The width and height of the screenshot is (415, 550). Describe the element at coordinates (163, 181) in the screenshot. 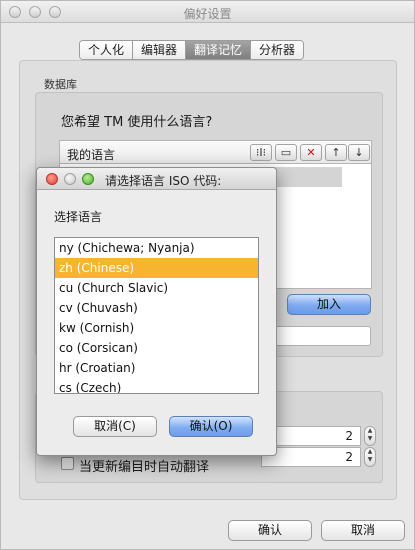

I see `dialog-title: 请选择语言 ISO 代码:` at that location.